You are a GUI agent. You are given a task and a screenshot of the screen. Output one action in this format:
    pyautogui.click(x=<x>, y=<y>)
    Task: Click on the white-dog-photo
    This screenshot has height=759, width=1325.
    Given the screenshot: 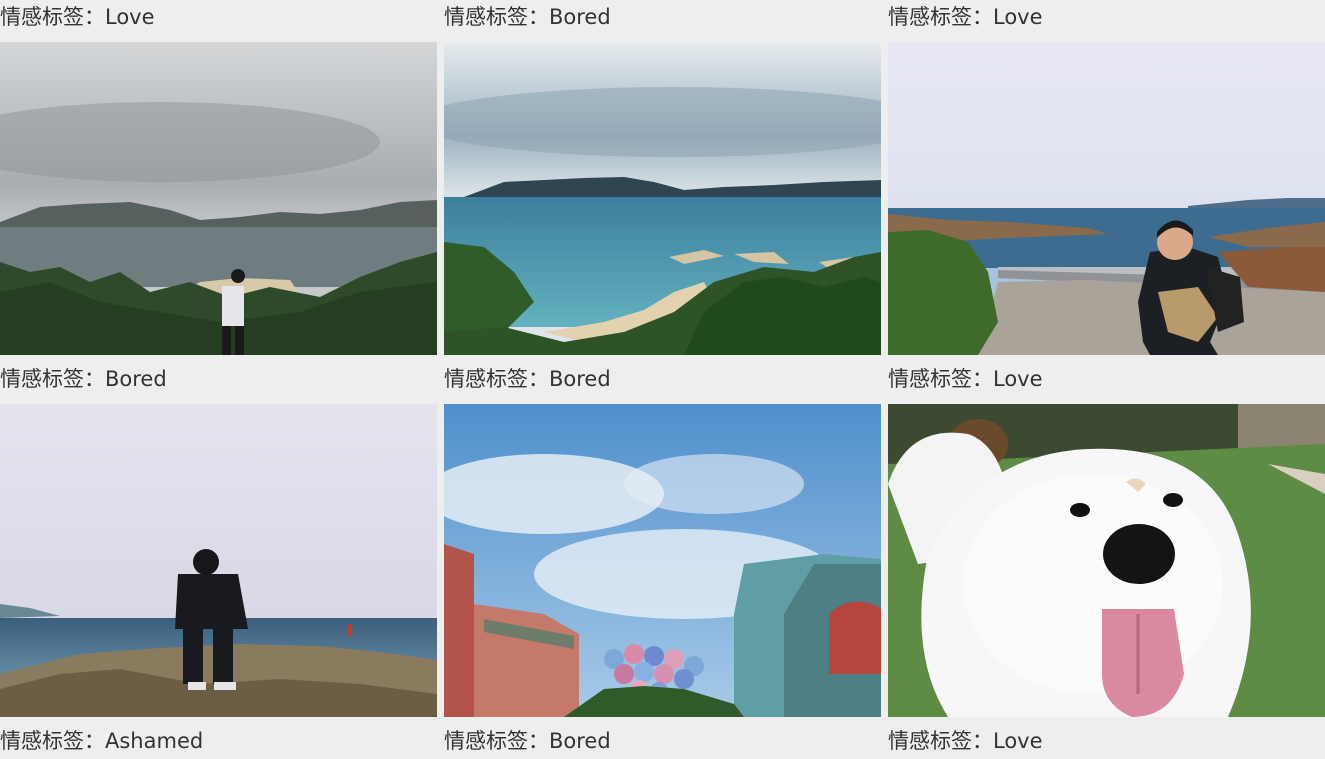 What is the action you would take?
    pyautogui.click(x=1106, y=560)
    